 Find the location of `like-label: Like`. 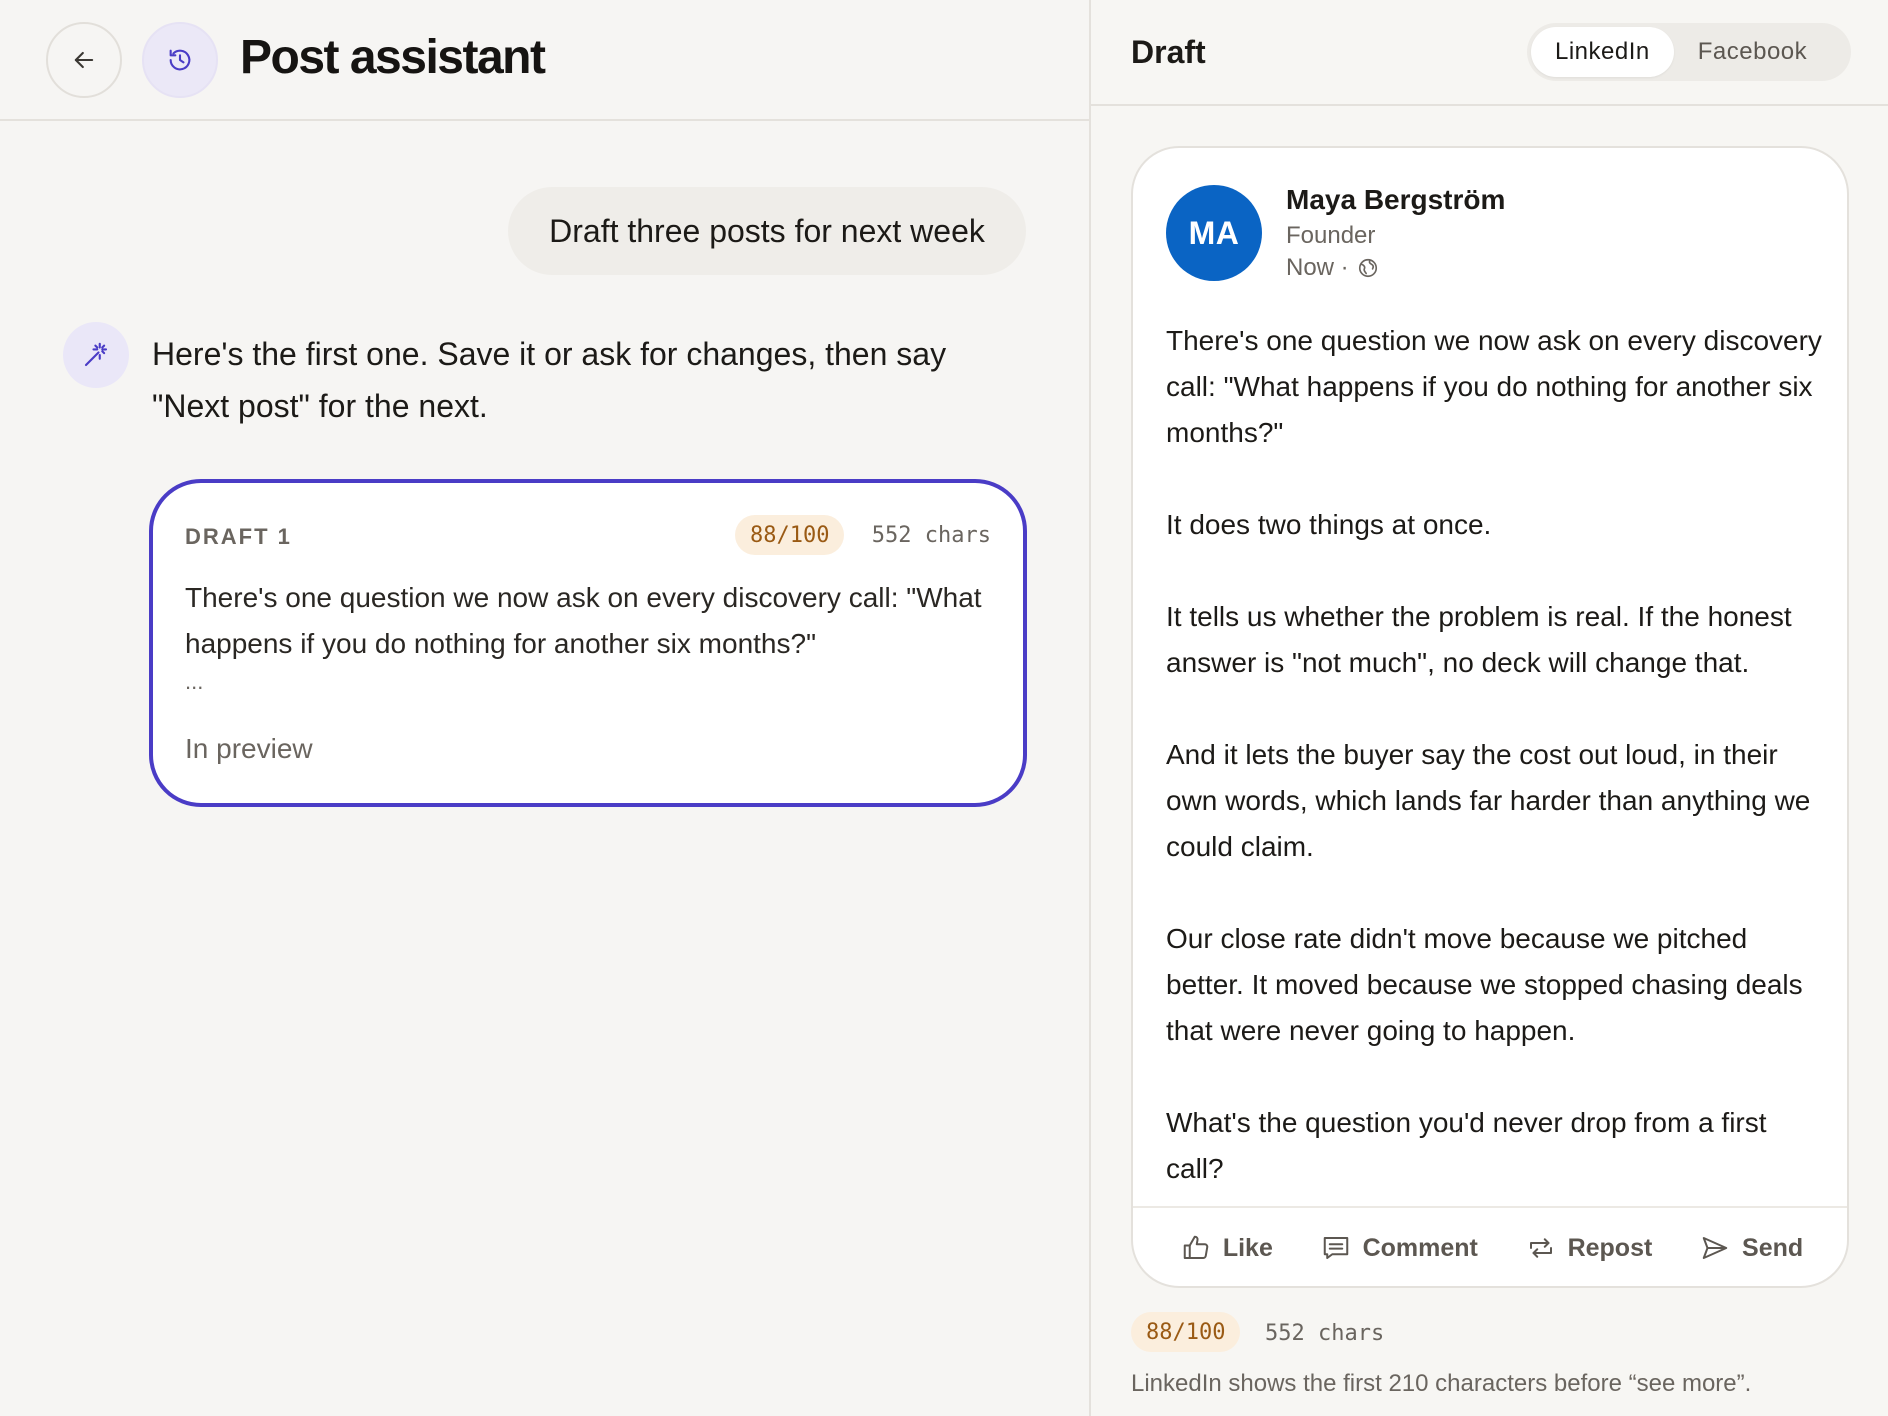

like-label: Like is located at coordinates (1247, 1247).